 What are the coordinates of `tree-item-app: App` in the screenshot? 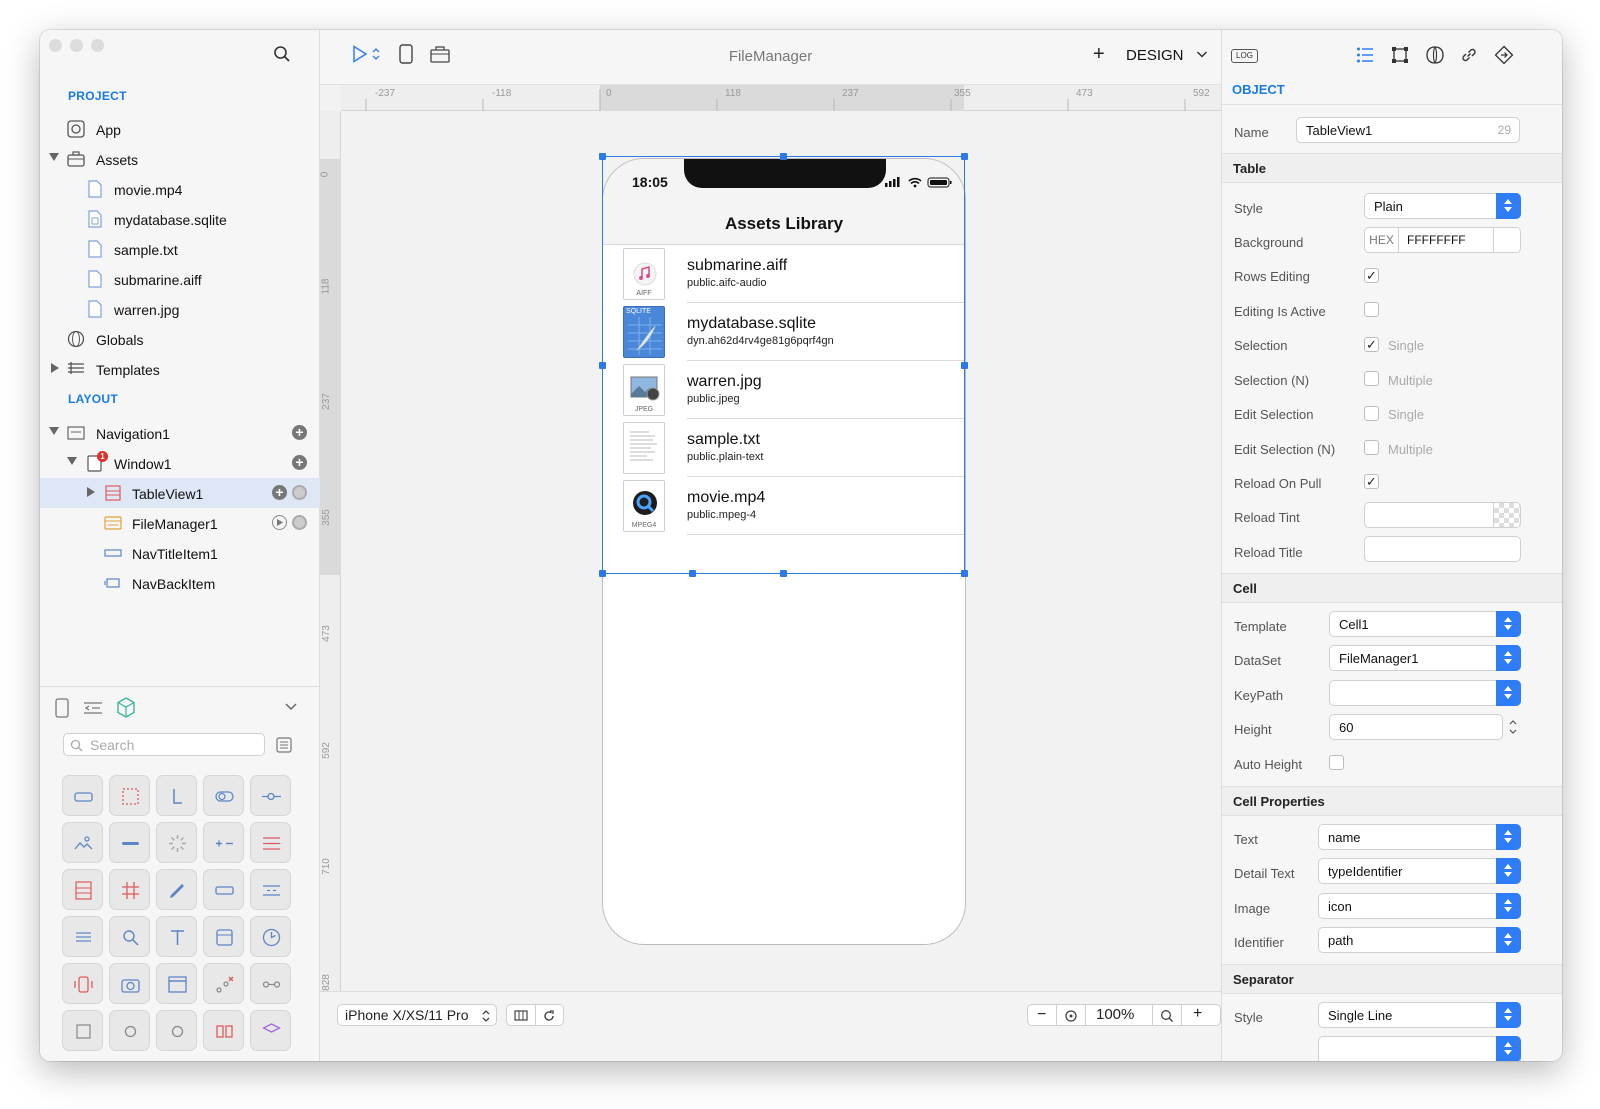 It's located at (180, 129).